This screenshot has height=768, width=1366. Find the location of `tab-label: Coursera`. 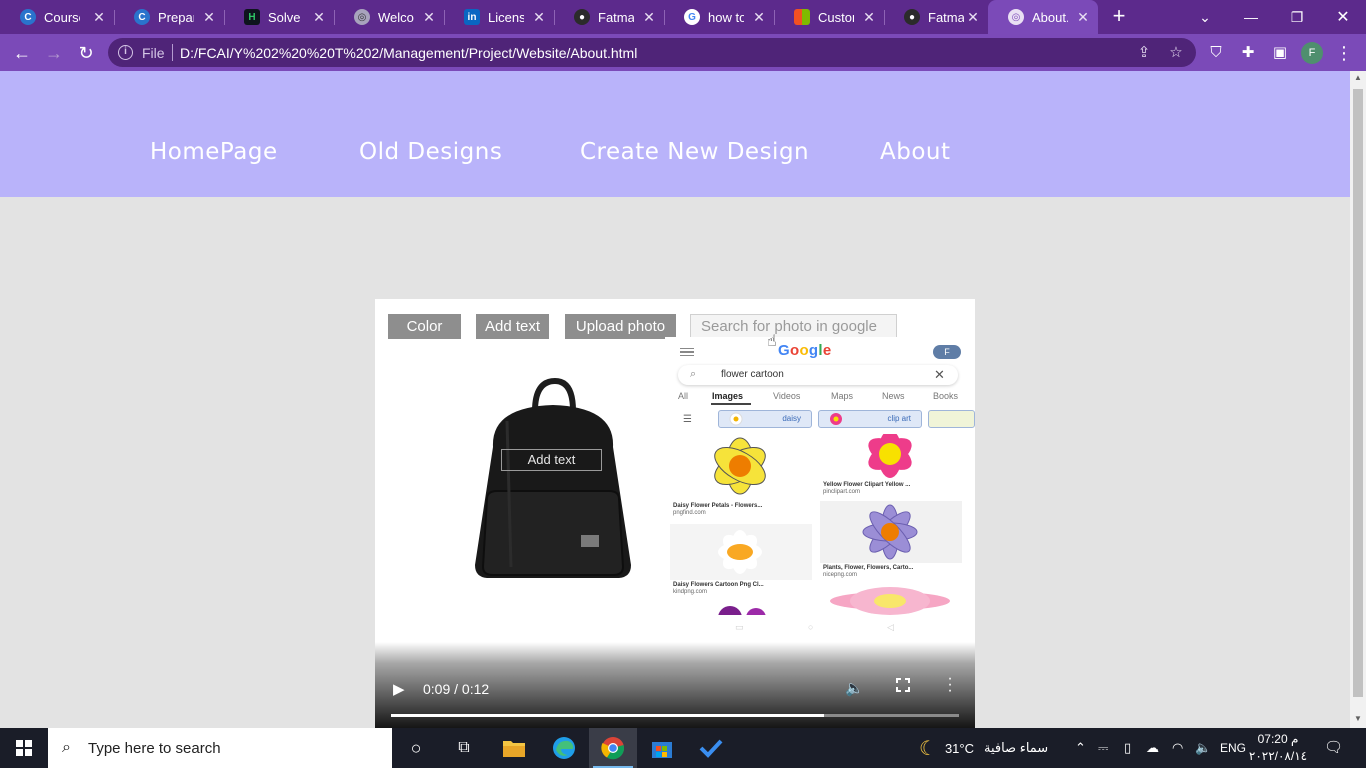

tab-label: Coursera is located at coordinates (62, 17).